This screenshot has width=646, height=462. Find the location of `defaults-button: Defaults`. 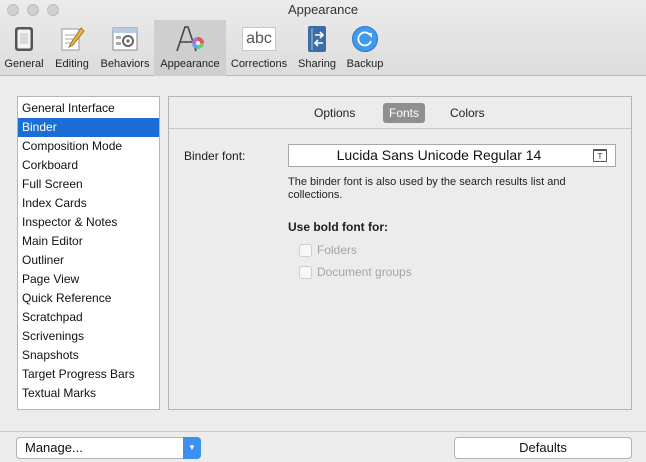

defaults-button: Defaults is located at coordinates (543, 448).